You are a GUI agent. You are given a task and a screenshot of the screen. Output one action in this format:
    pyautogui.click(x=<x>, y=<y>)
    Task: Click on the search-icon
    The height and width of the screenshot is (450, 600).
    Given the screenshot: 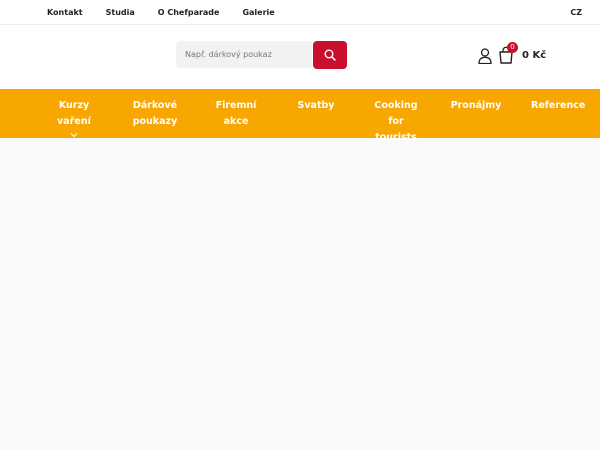 What is the action you would take?
    pyautogui.click(x=330, y=55)
    